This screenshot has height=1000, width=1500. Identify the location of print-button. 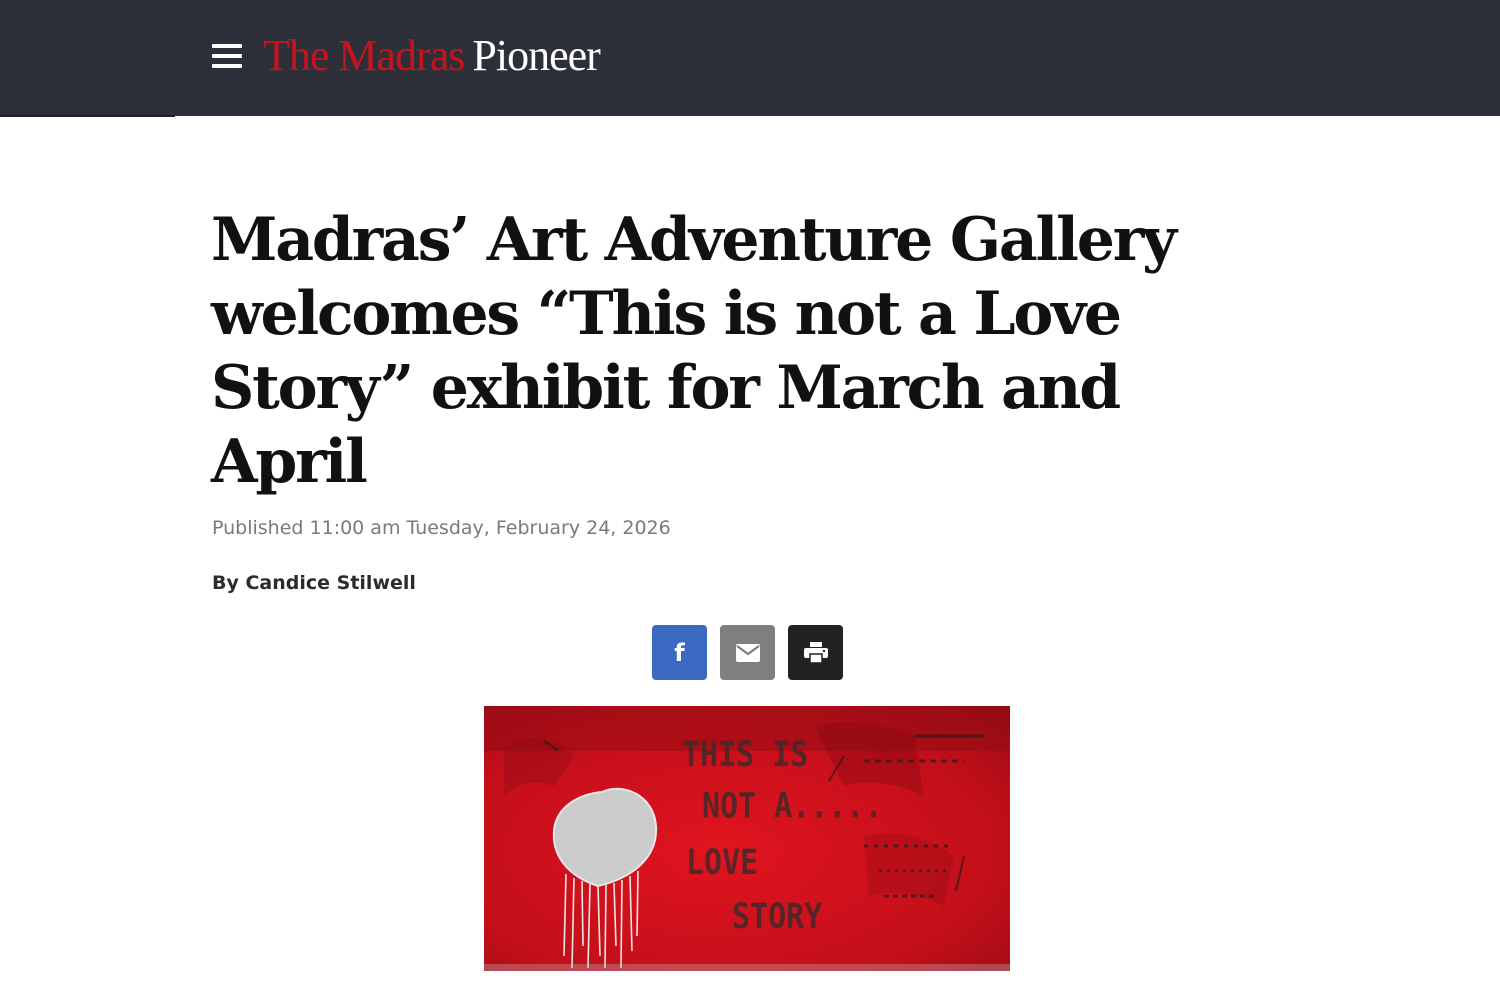
(815, 652).